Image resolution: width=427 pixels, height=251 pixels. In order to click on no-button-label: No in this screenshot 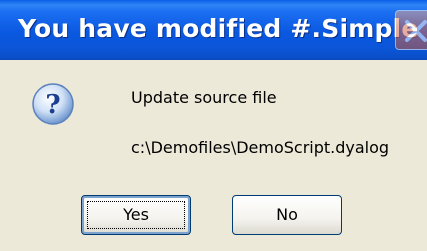, I will do `click(287, 214)`.